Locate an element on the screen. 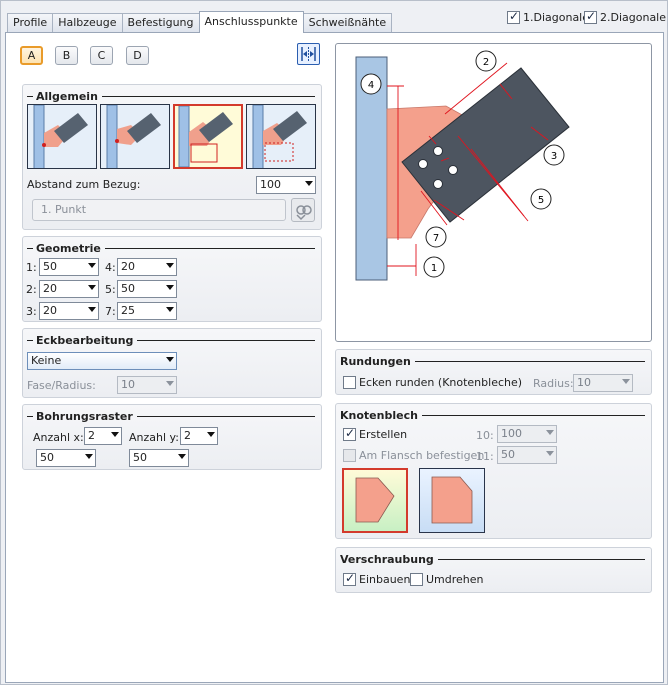  connection-type-2-icon is located at coordinates (135, 136).